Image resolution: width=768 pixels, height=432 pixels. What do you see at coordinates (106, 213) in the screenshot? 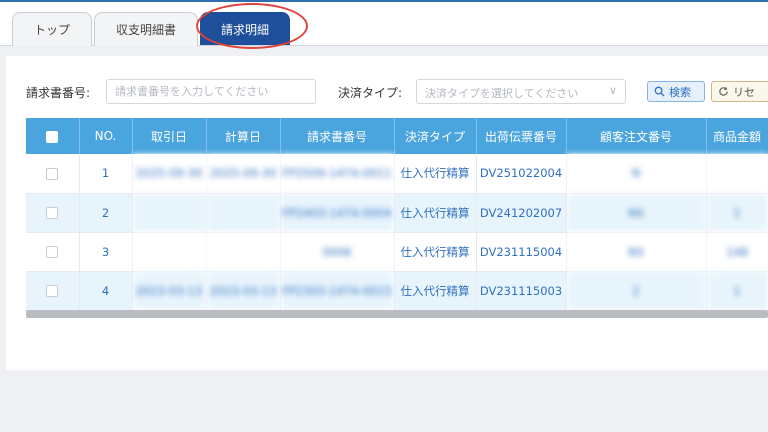
I see `row-number: 2` at bounding box center [106, 213].